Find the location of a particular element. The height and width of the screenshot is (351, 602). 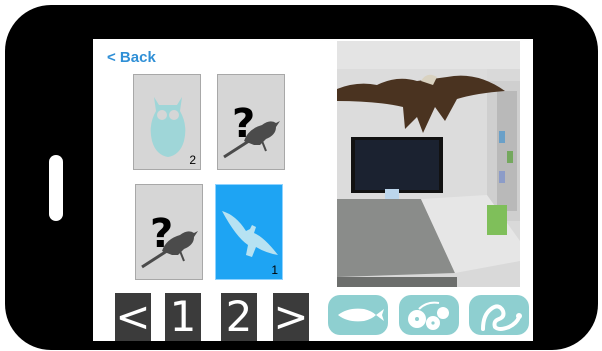

snake-icon is located at coordinates (501, 317).